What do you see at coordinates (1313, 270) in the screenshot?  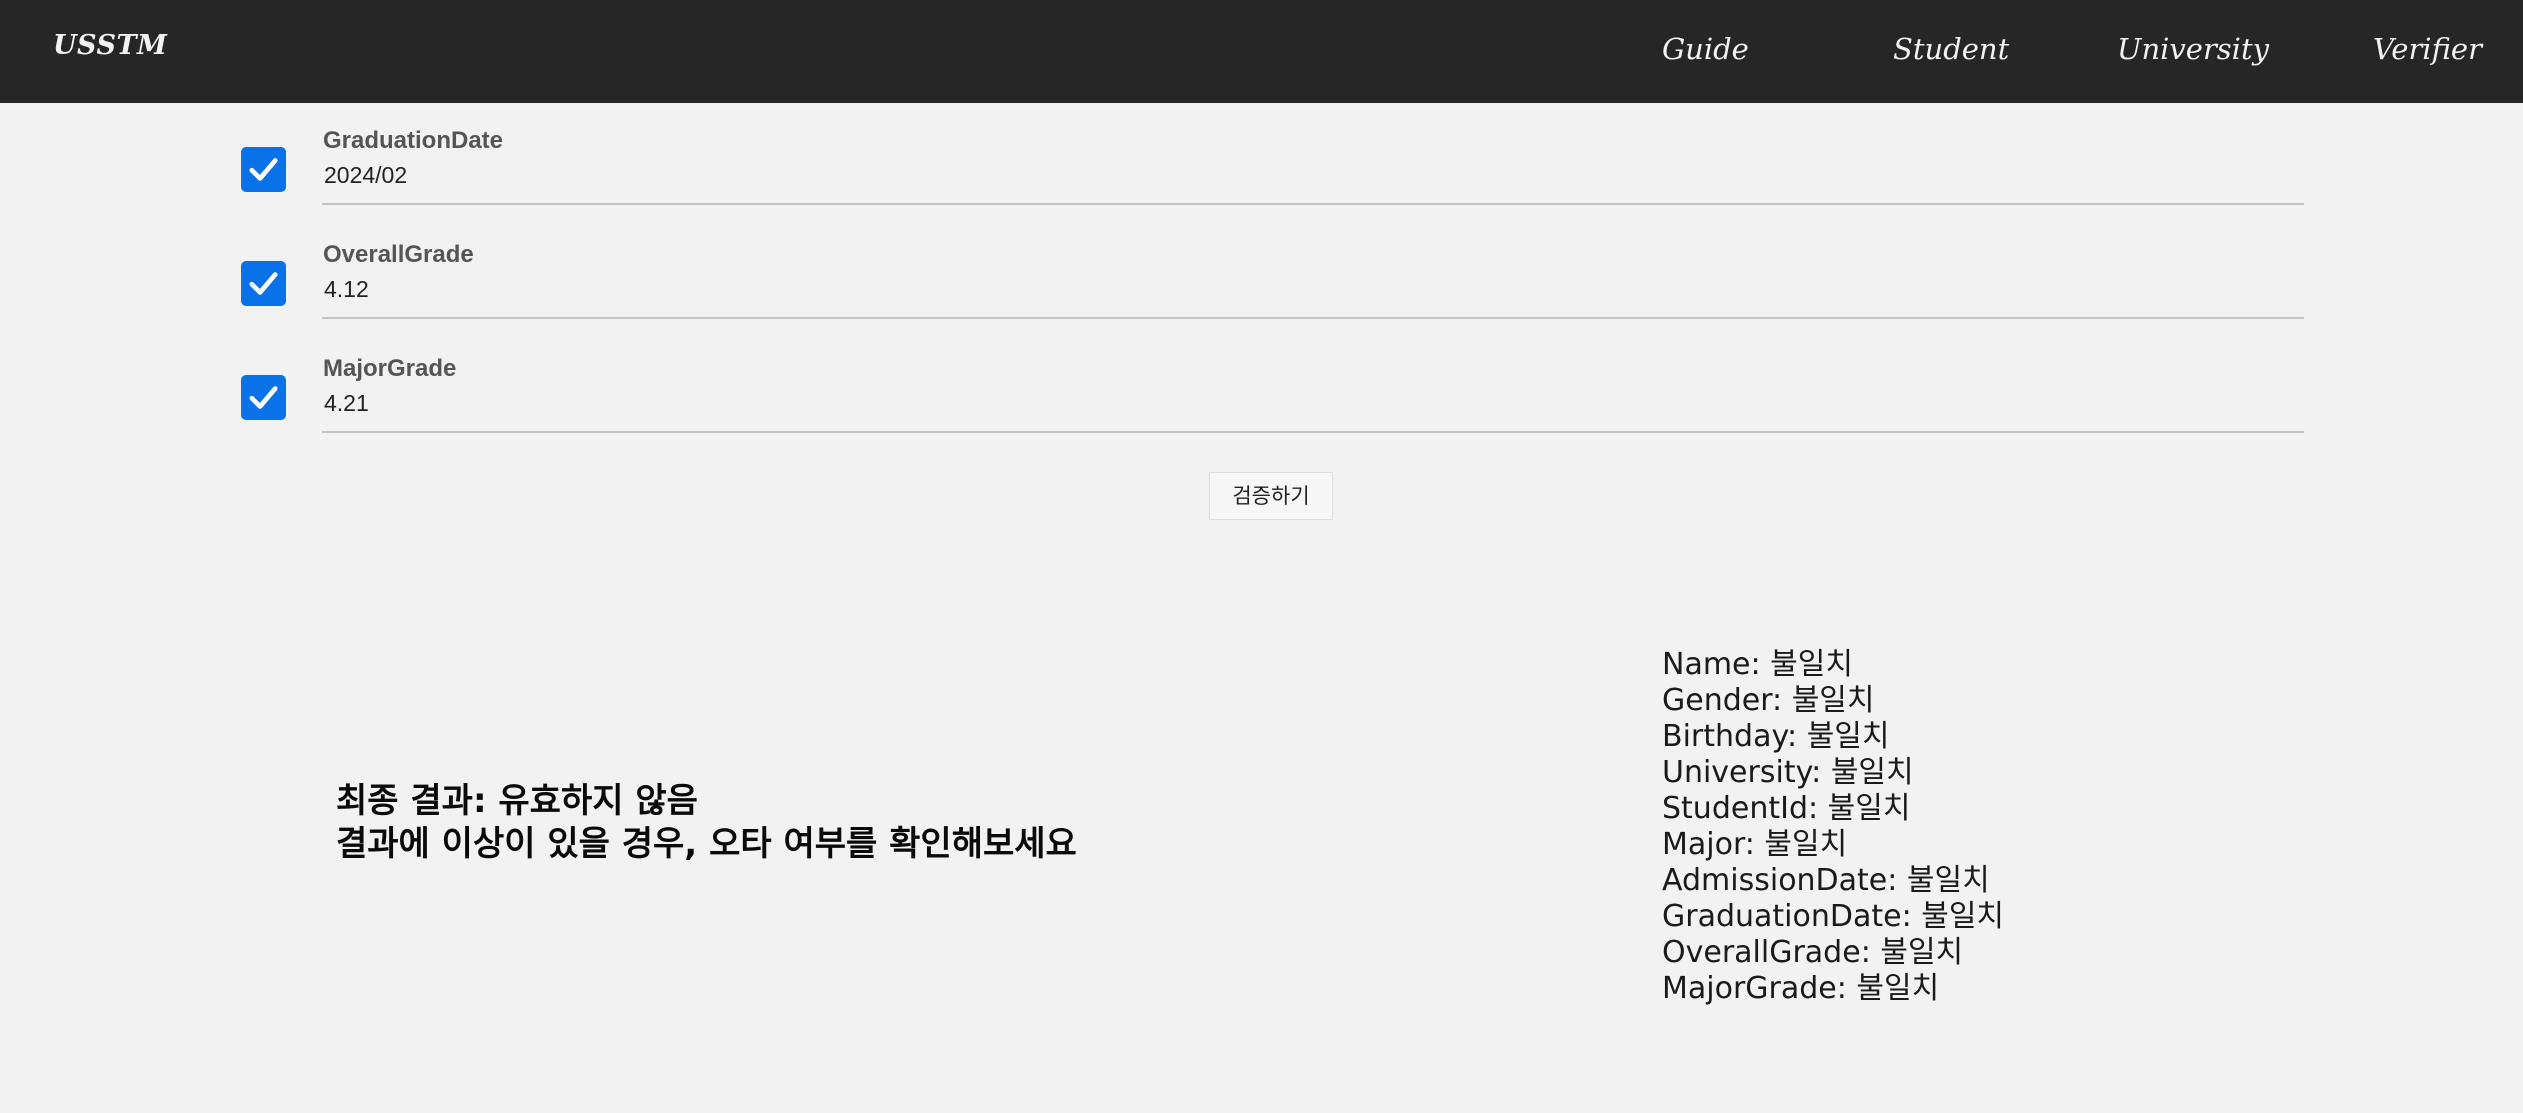 I see `field-body: OverallGrade 4.12` at bounding box center [1313, 270].